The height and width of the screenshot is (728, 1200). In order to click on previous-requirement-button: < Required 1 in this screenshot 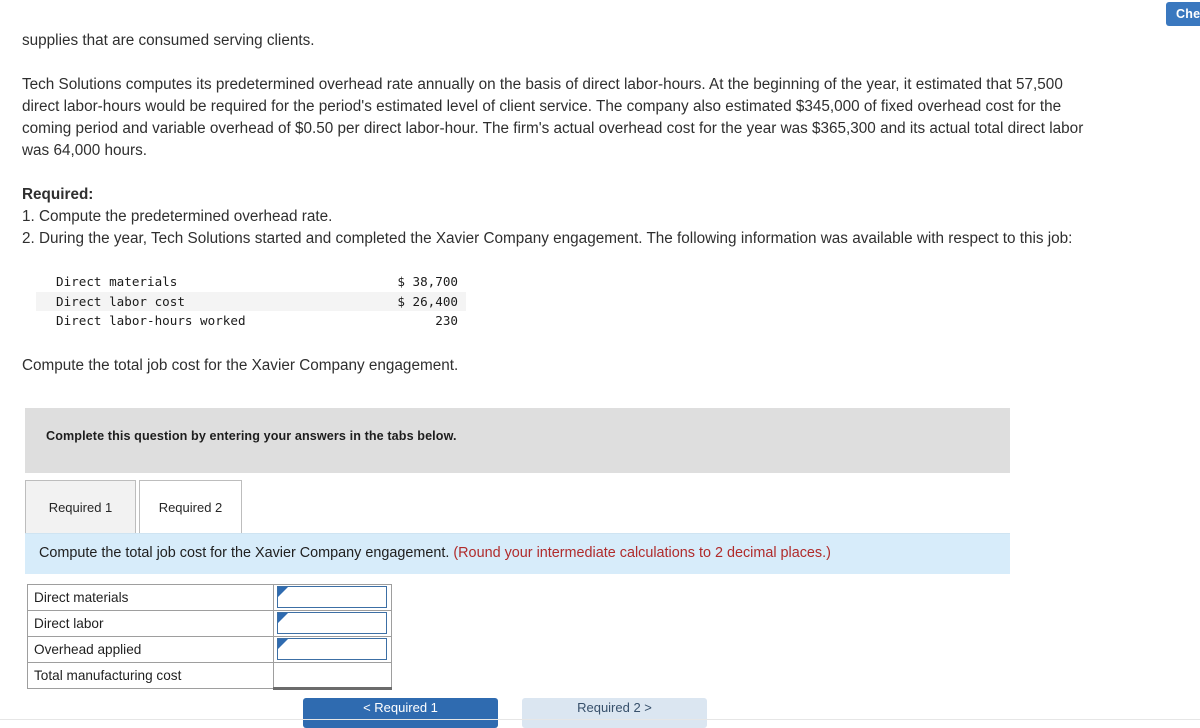, I will do `click(400, 713)`.